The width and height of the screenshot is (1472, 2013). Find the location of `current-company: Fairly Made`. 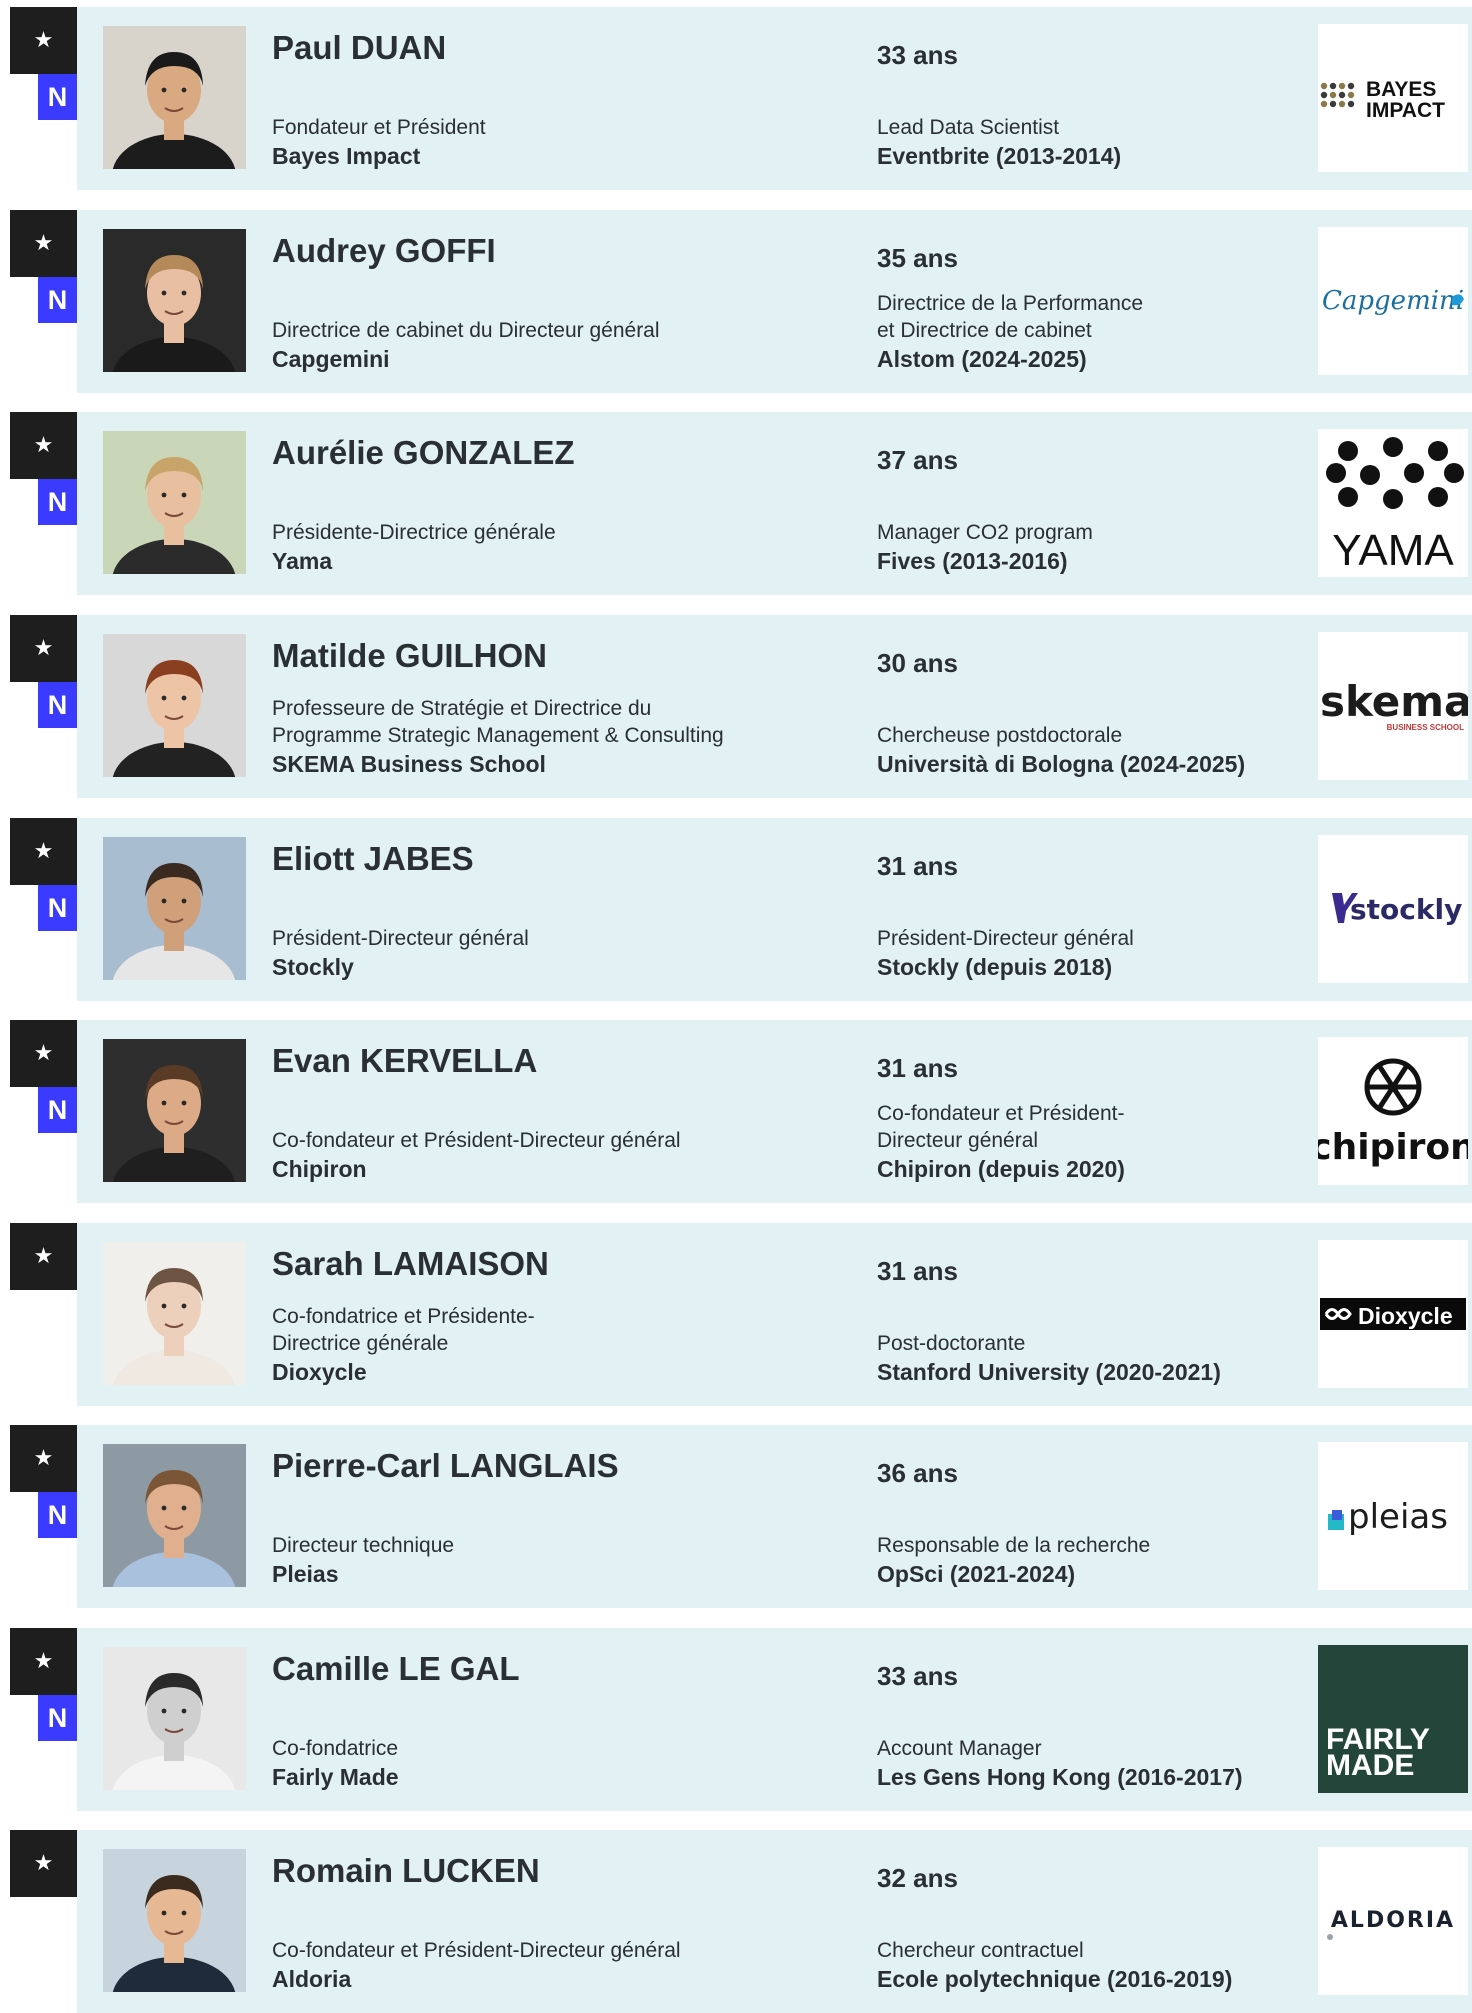

current-company: Fairly Made is located at coordinates (335, 1777).